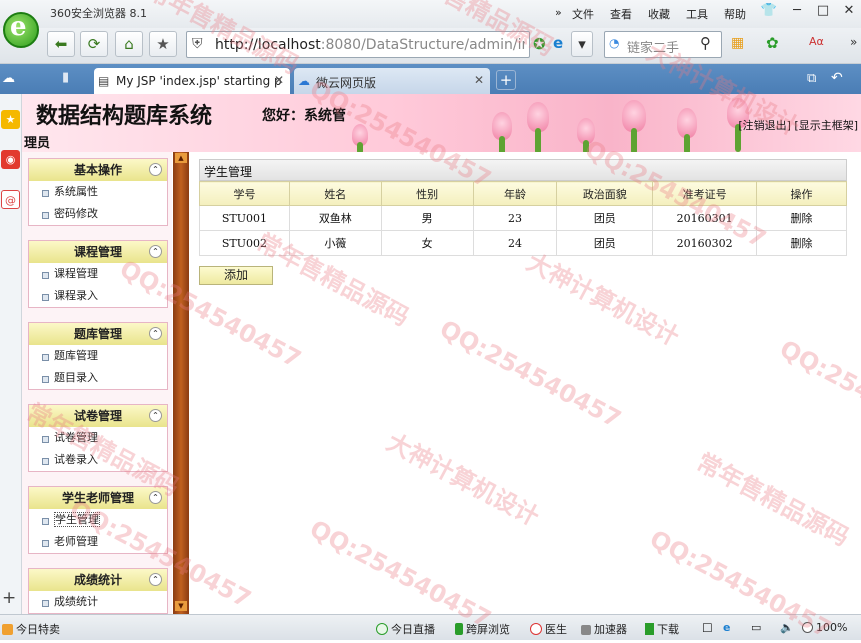 The height and width of the screenshot is (643, 861). I want to click on favorites-star-icon: ★, so click(10, 119).